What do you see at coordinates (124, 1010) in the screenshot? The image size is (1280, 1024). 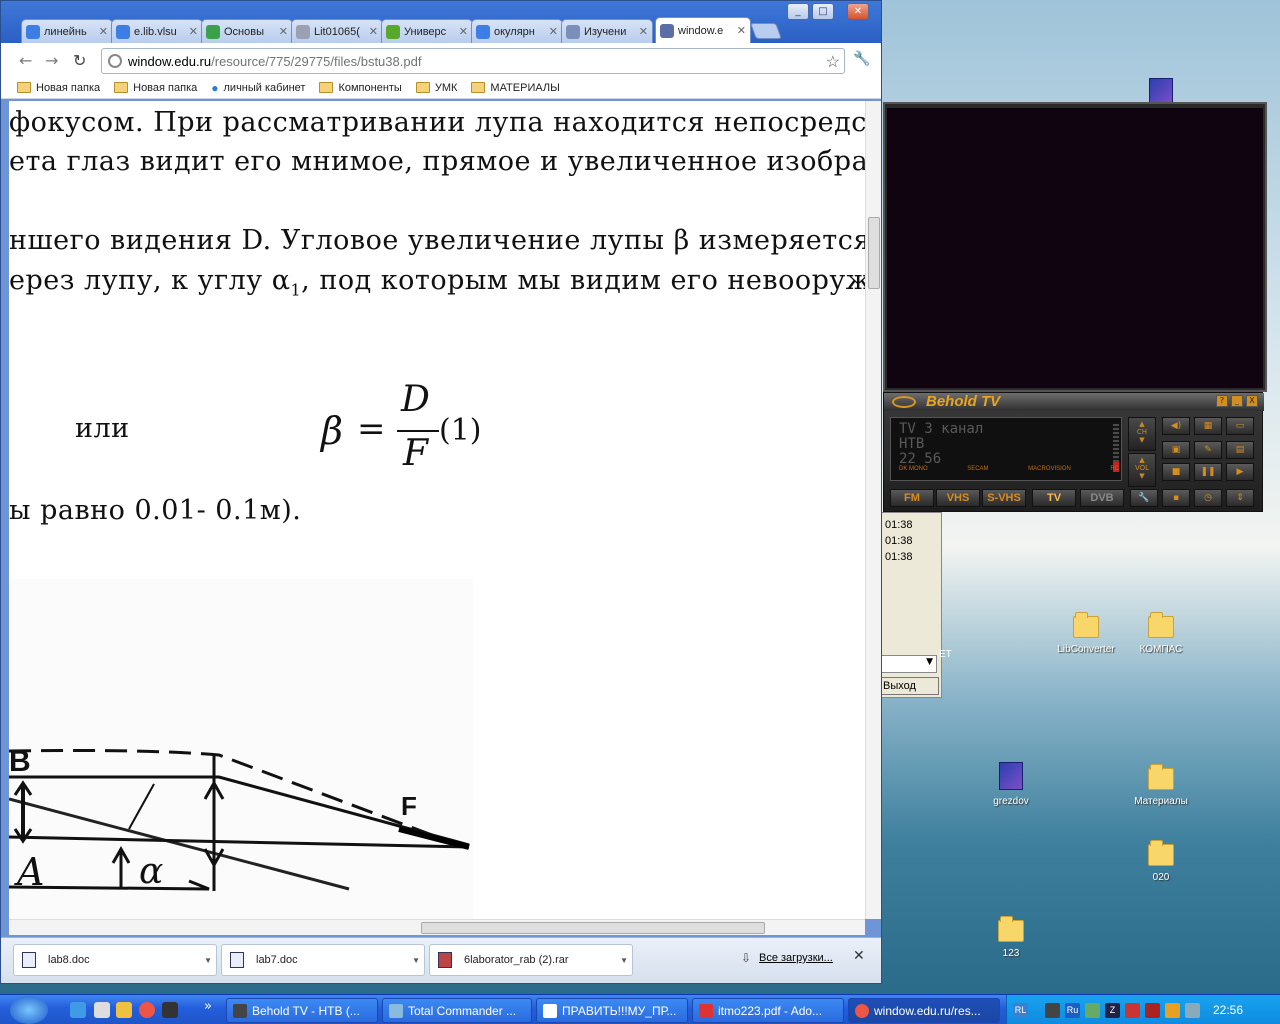 I see `winamp-icon` at bounding box center [124, 1010].